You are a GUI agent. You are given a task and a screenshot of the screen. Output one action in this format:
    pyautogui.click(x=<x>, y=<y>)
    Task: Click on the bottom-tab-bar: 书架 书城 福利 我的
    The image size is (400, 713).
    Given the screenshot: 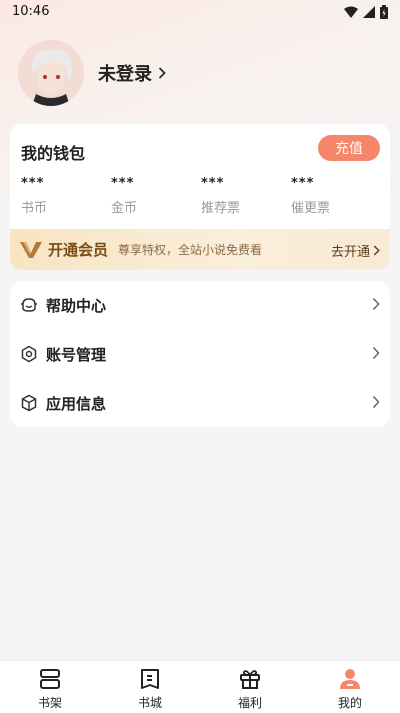 What is the action you would take?
    pyautogui.click(x=200, y=686)
    